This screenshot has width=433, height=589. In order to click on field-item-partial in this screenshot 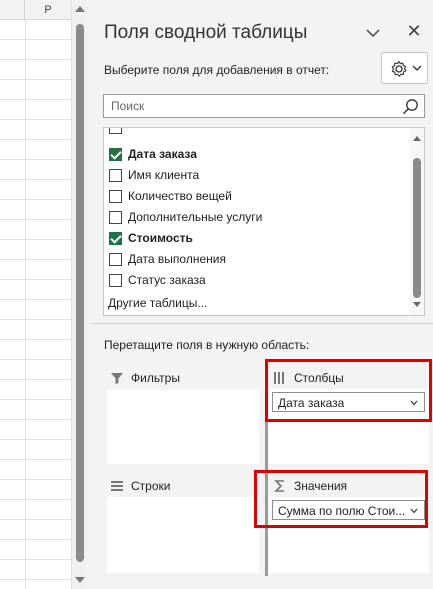, I will do `click(256, 133)`.